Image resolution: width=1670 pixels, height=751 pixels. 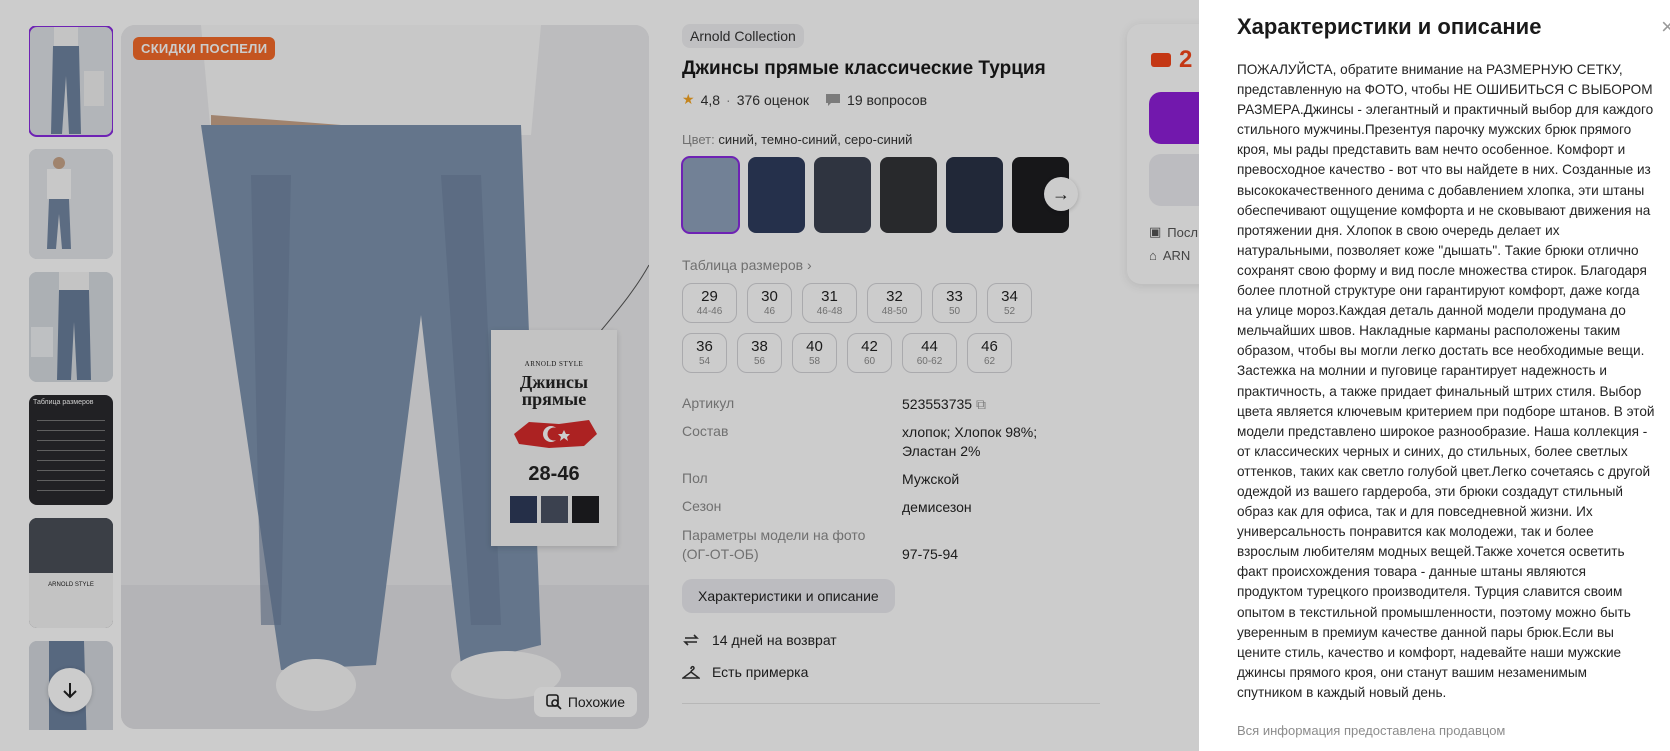 I want to click on close-icon: ×, so click(x=1665, y=27).